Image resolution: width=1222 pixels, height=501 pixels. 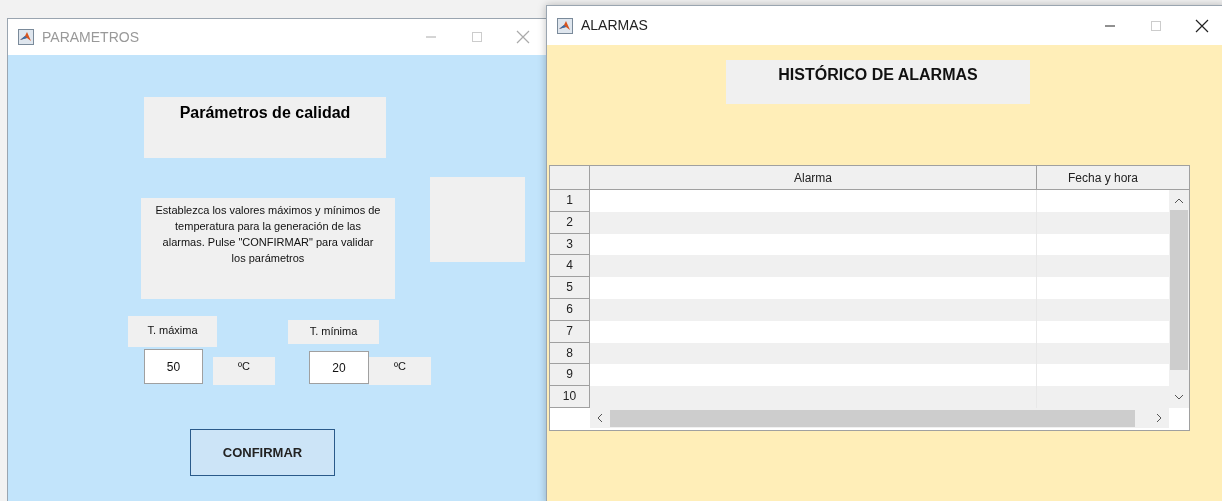 What do you see at coordinates (570, 201) in the screenshot?
I see `row-header: 1` at bounding box center [570, 201].